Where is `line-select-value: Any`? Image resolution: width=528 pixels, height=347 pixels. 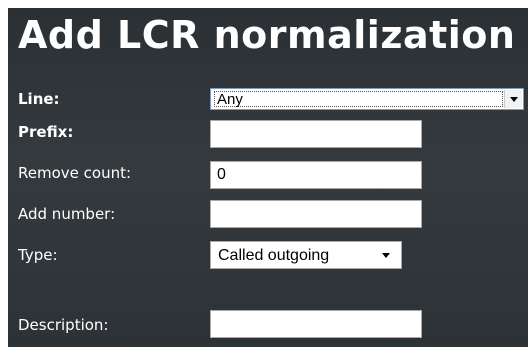 line-select-value: Any is located at coordinates (358, 99).